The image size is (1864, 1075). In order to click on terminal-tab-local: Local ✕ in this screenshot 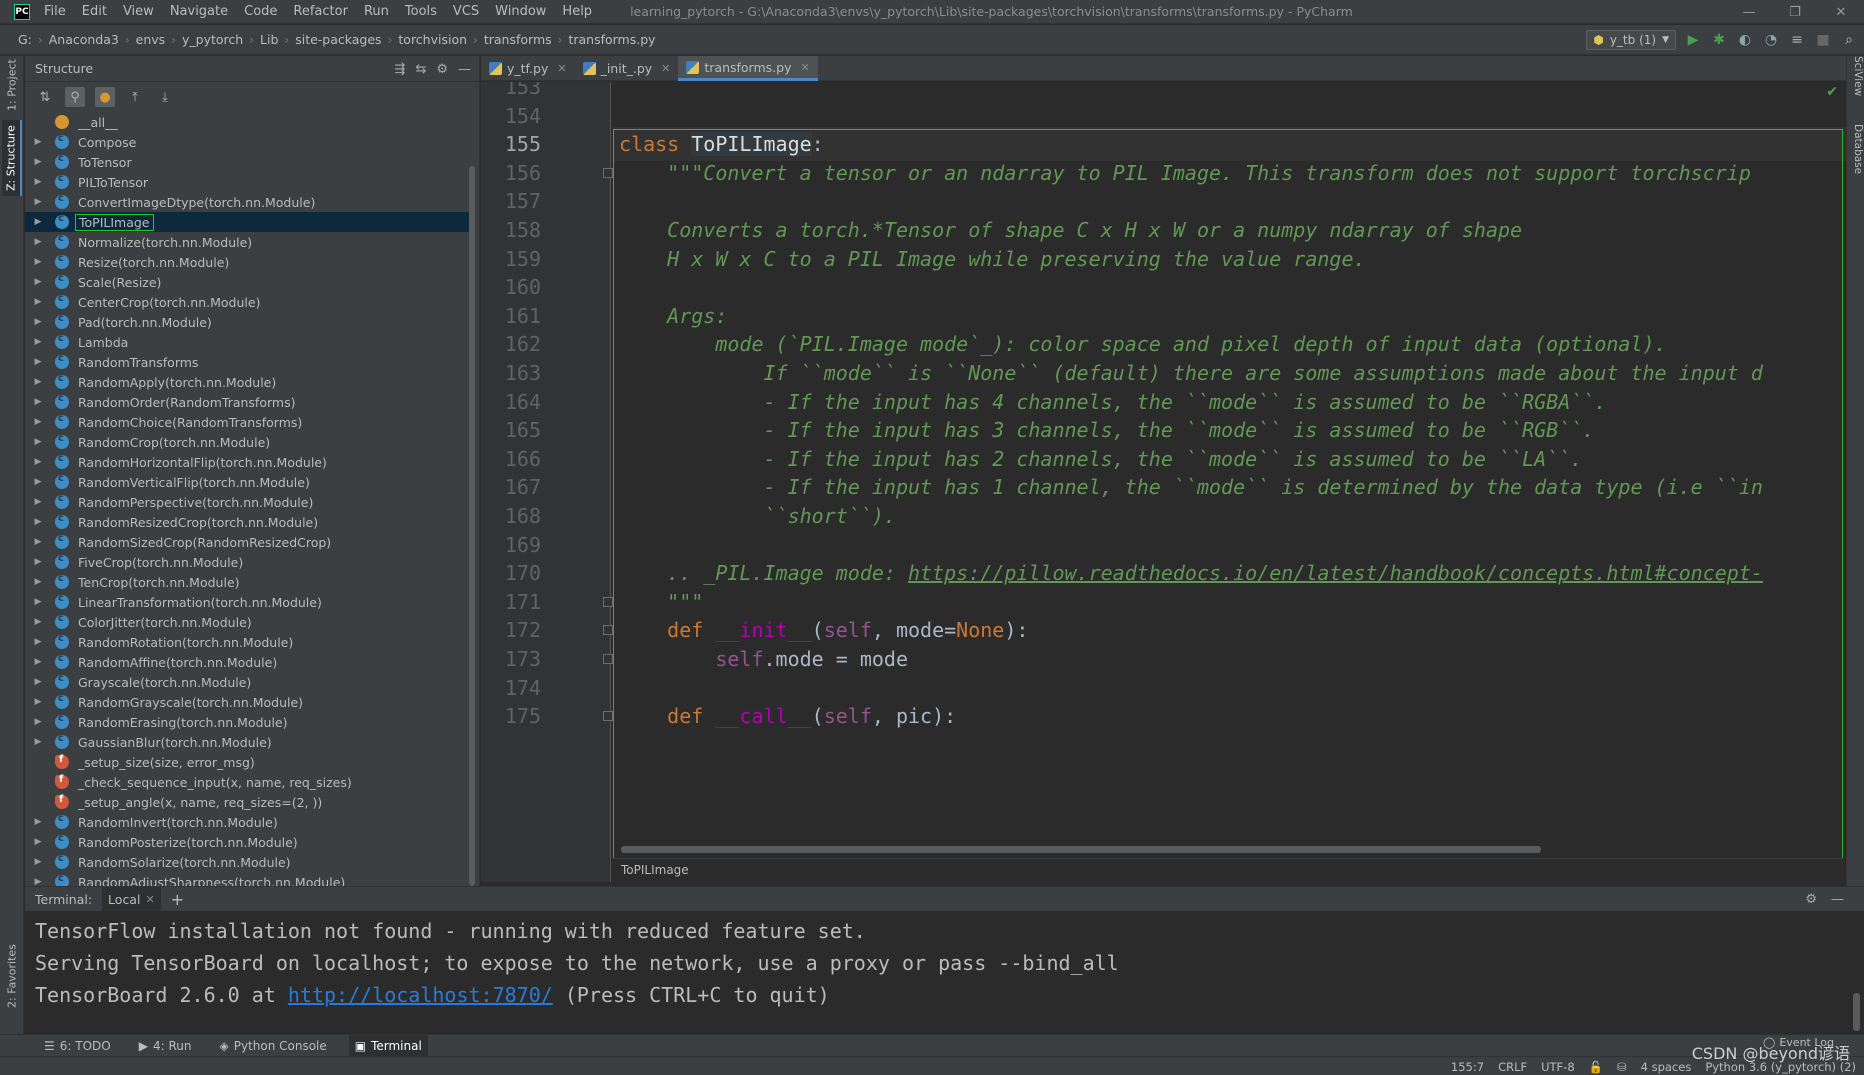, I will do `click(131, 899)`.